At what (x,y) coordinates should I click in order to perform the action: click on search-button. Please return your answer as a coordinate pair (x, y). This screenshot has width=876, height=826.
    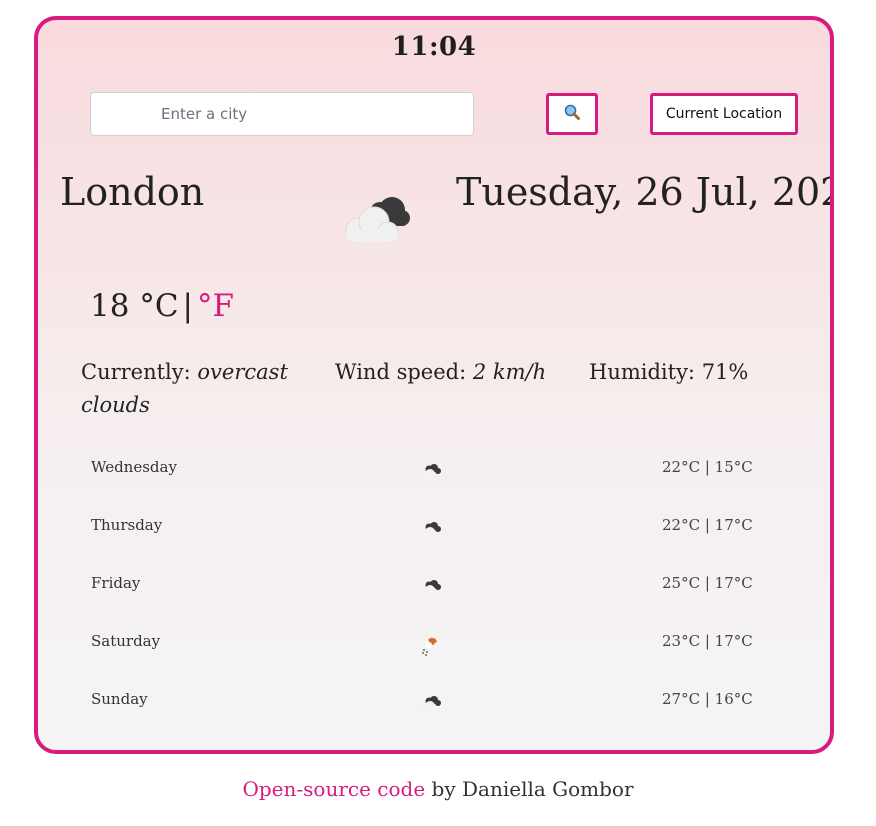
    Looking at the image, I should click on (572, 114).